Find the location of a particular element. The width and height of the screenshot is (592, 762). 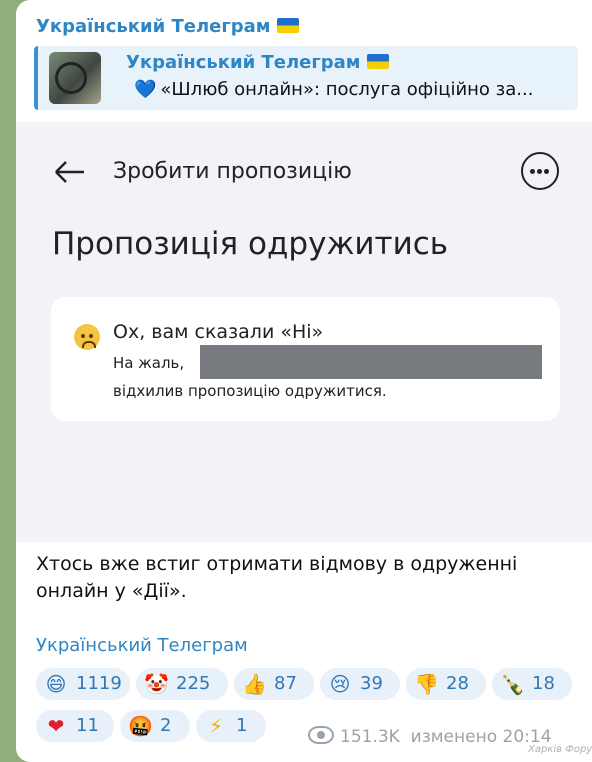

reaction-count: 2 is located at coordinates (166, 725).